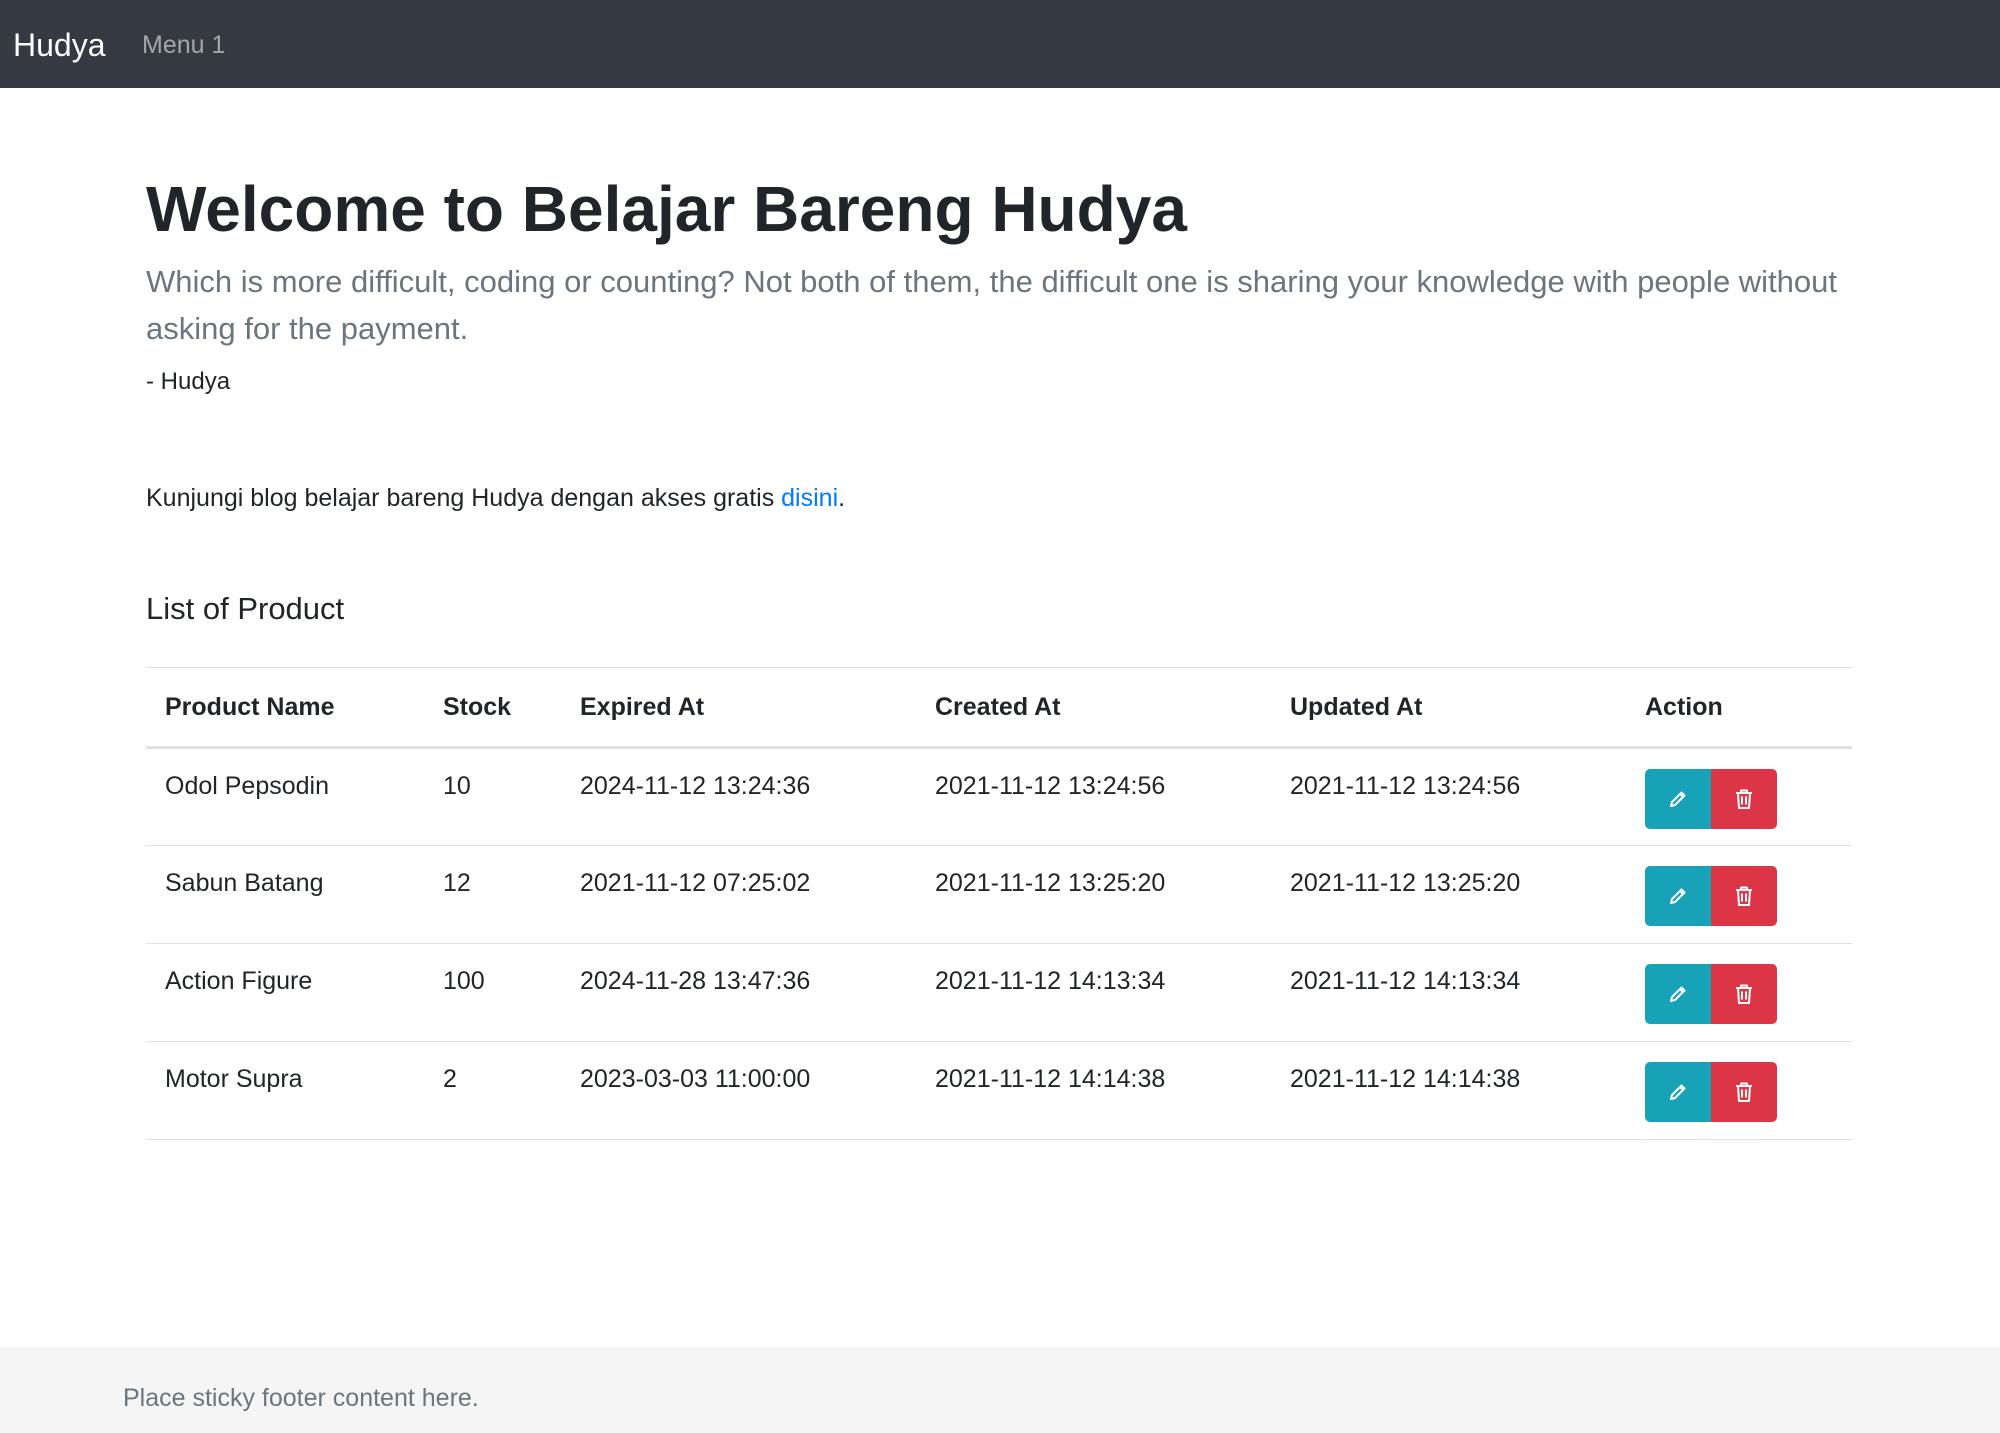 Image resolution: width=2000 pixels, height=1433 pixels. Describe the element at coordinates (59, 44) in the screenshot. I see `navbar-brand: Hudya` at that location.